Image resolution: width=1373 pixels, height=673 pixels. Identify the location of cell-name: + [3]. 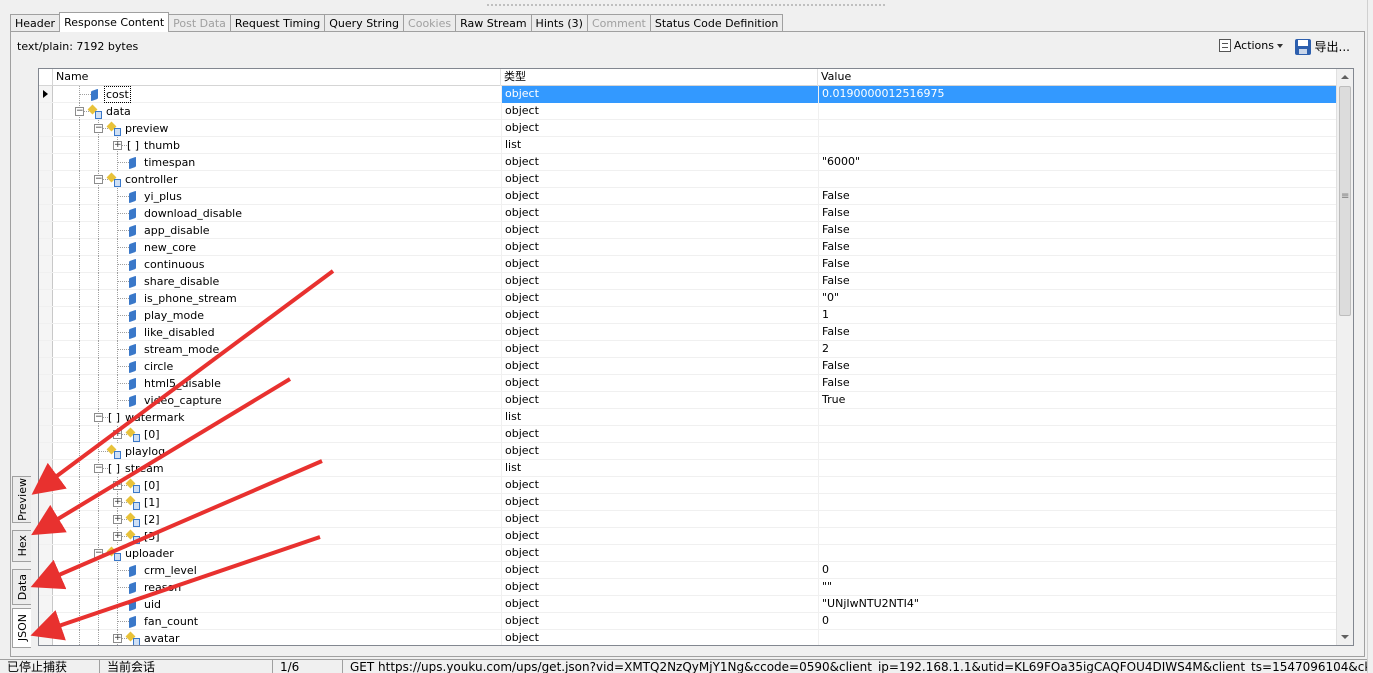
(277, 536).